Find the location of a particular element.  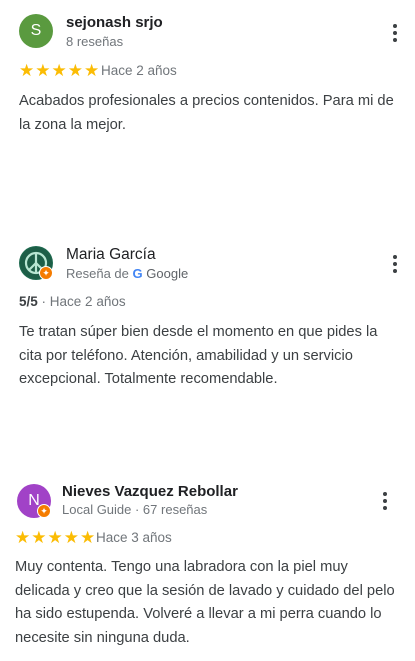

review-time: Hace 3 años is located at coordinates (134, 537).